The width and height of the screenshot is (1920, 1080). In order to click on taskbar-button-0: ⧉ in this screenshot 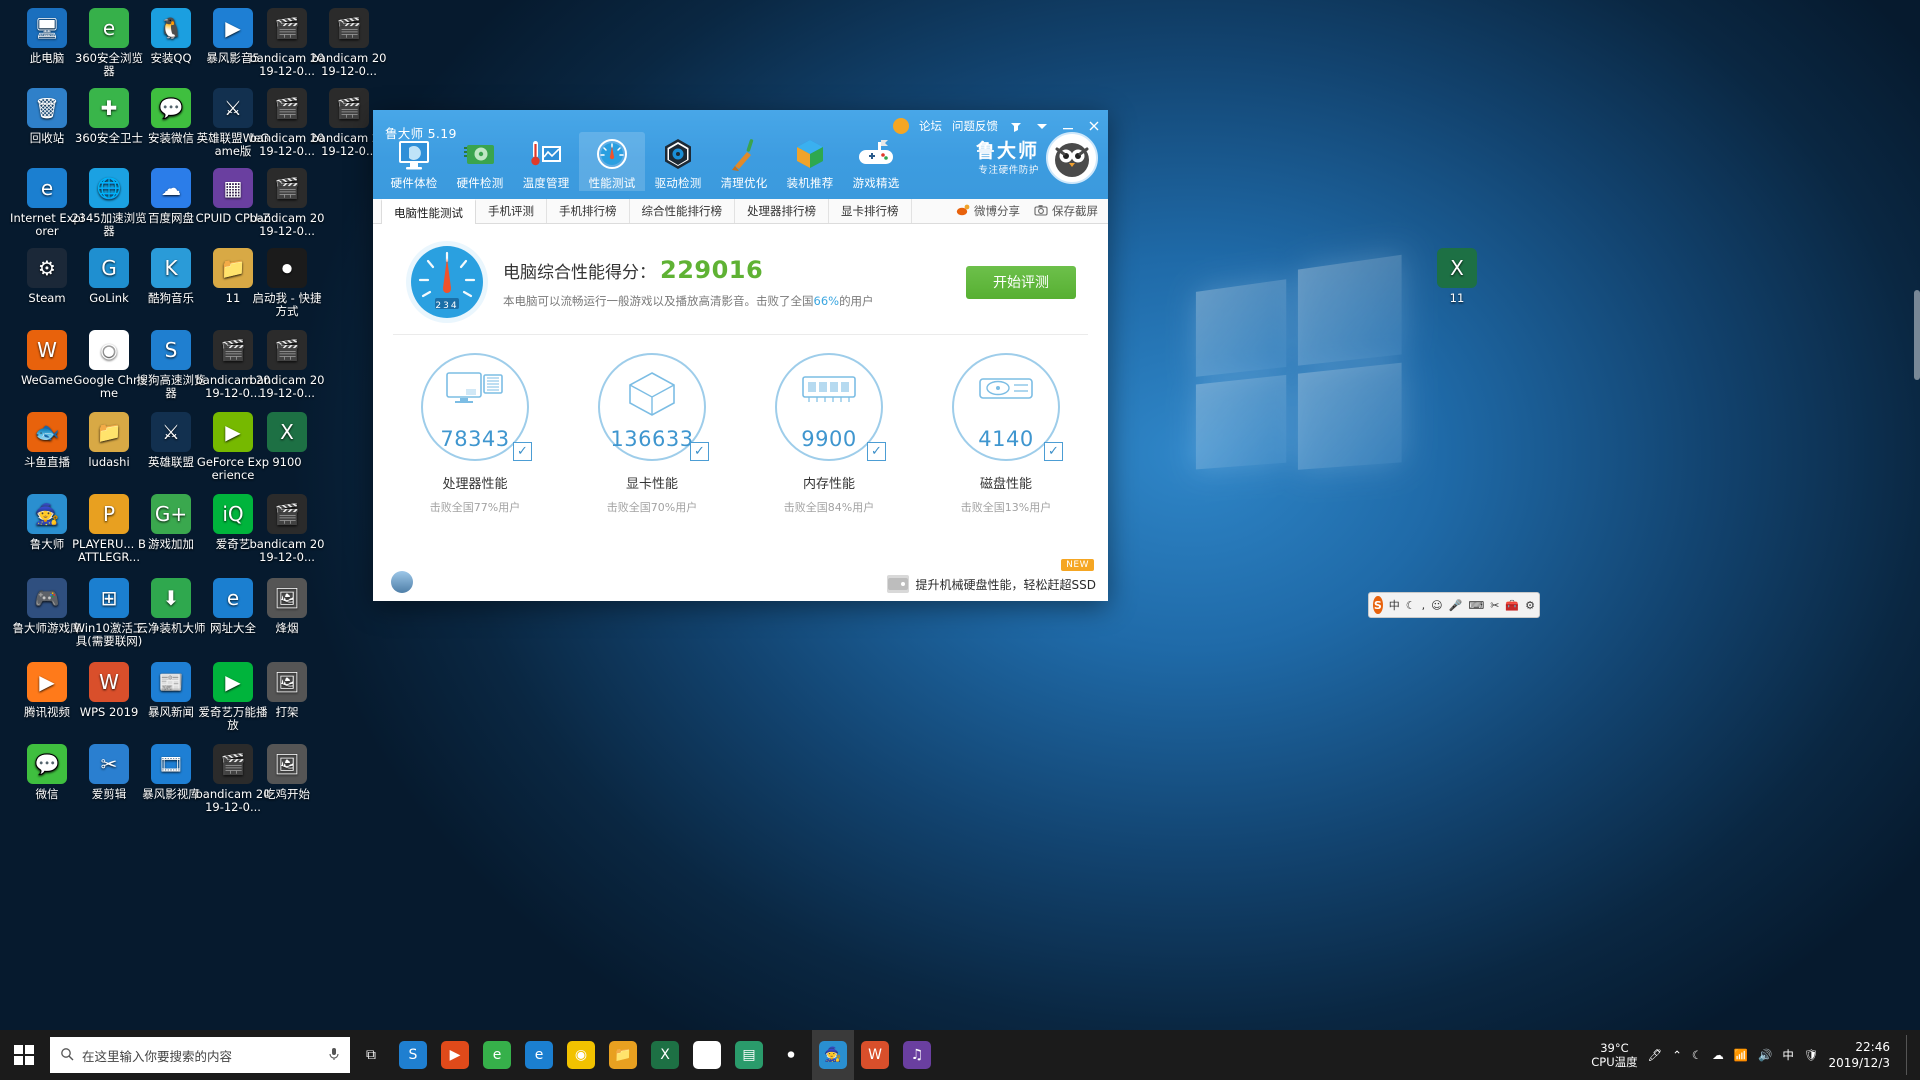, I will do `click(371, 1055)`.